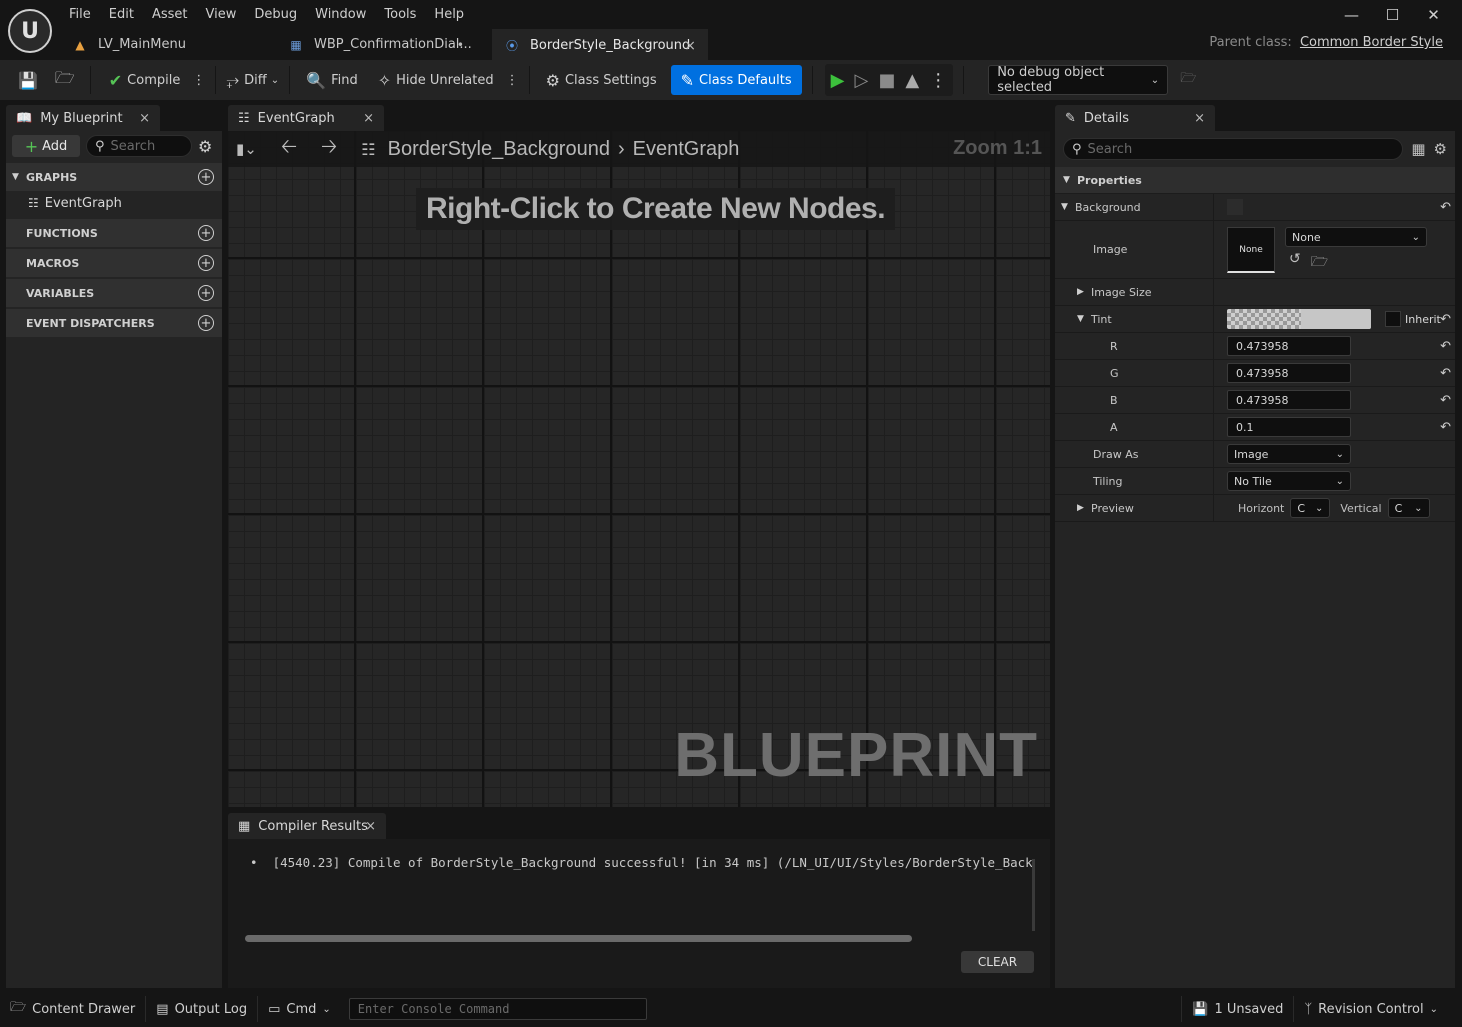 The height and width of the screenshot is (1027, 1462). I want to click on cmd-dropdown: ▭ Cmd ⌄, so click(299, 1009).